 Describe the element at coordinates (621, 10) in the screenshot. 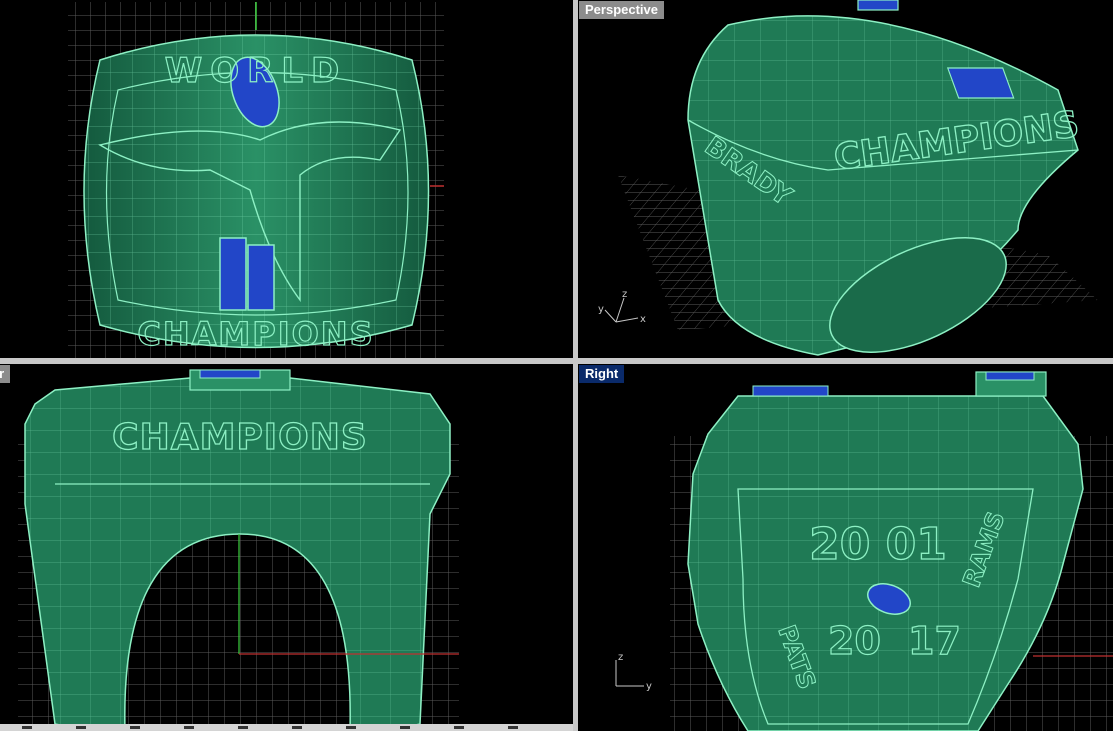

I see `viewport-label-perspective: Perspective` at that location.